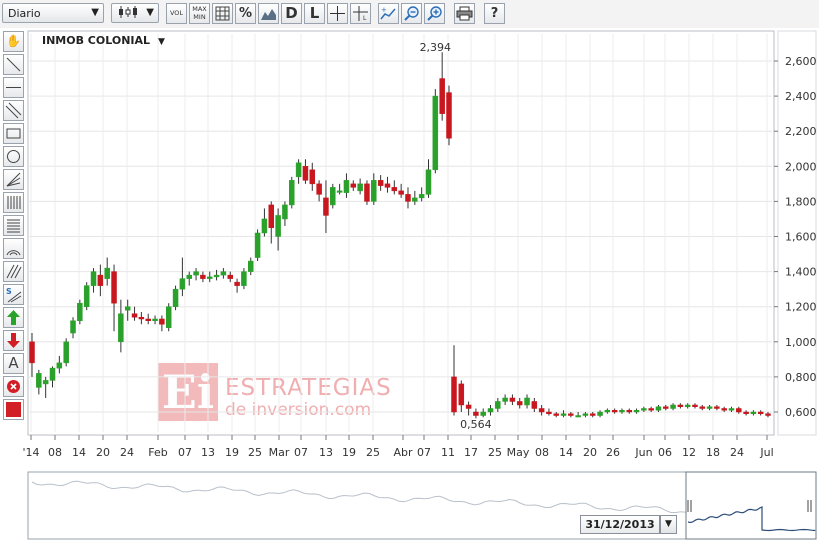  What do you see at coordinates (801, 237) in the screenshot?
I see `y-tick-label: 1,600` at bounding box center [801, 237].